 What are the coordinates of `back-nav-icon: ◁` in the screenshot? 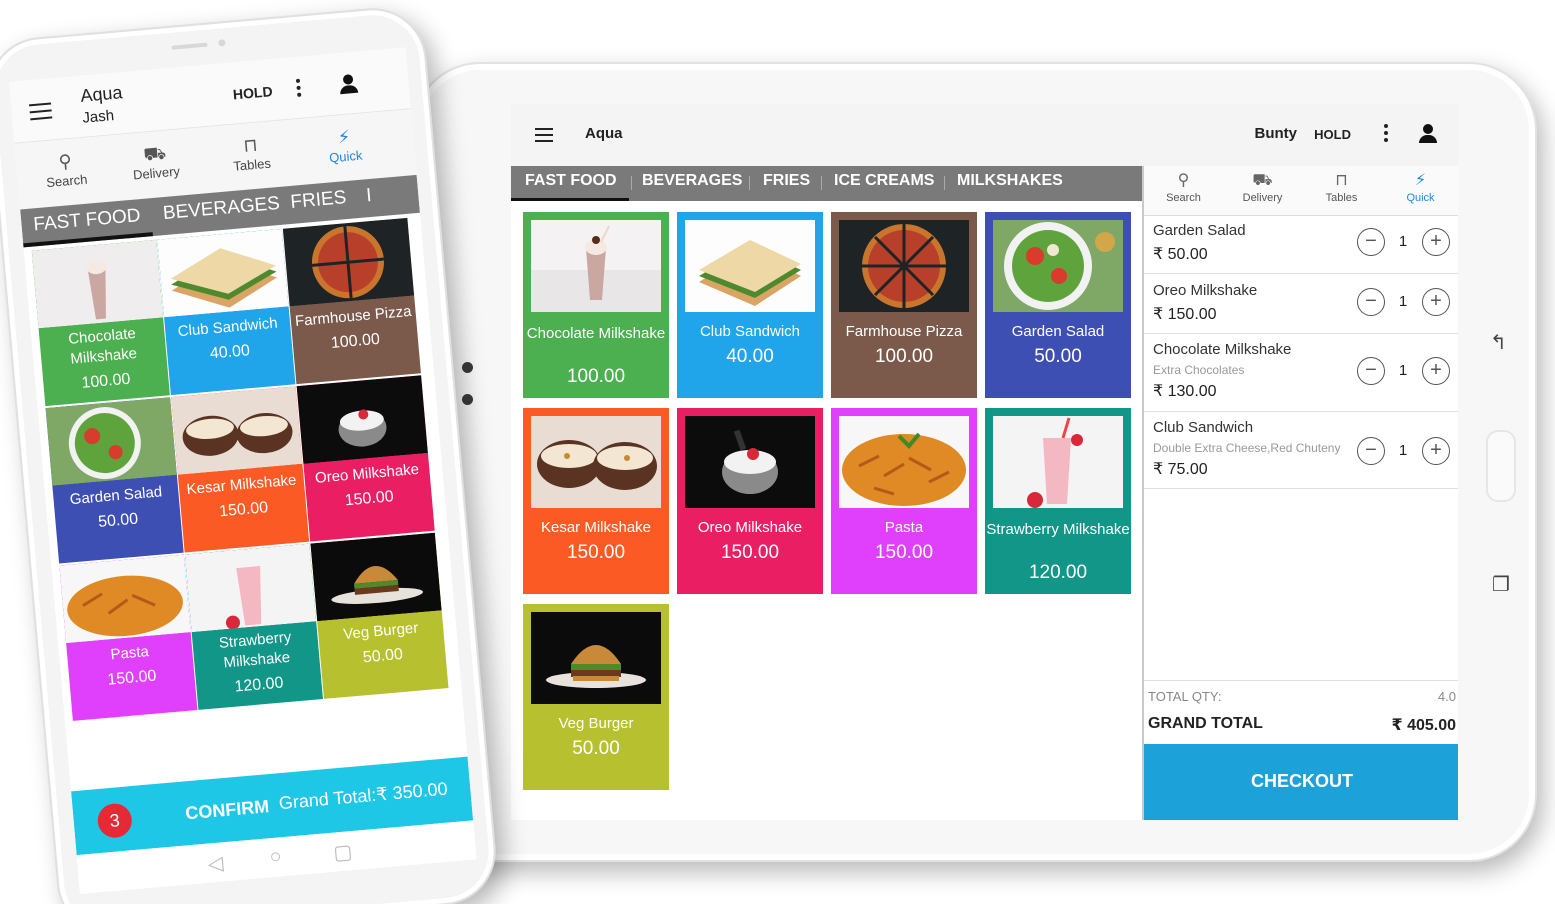 It's located at (216, 863).